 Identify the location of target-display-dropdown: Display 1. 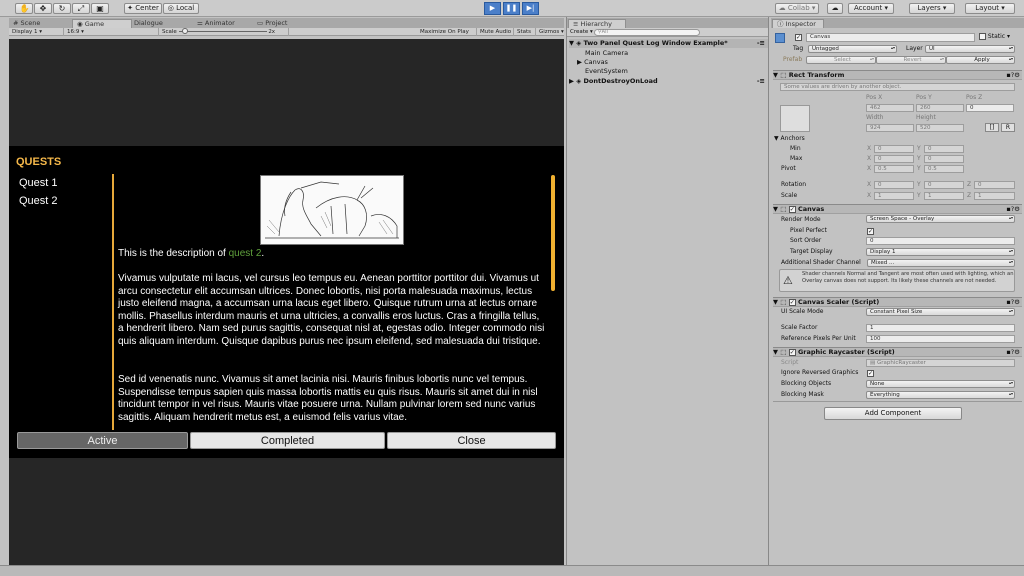
(940, 252).